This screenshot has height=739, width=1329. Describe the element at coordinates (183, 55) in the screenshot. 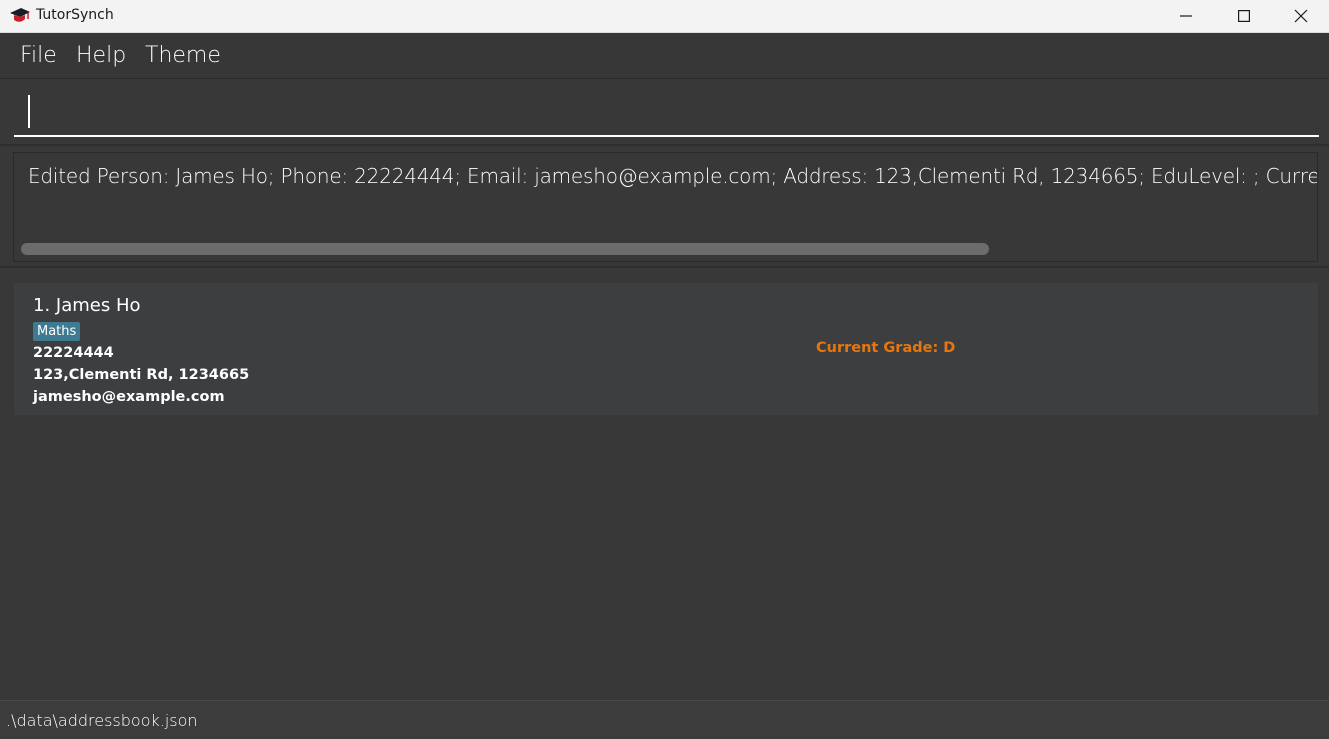

I see `menu-theme: Theme` at that location.